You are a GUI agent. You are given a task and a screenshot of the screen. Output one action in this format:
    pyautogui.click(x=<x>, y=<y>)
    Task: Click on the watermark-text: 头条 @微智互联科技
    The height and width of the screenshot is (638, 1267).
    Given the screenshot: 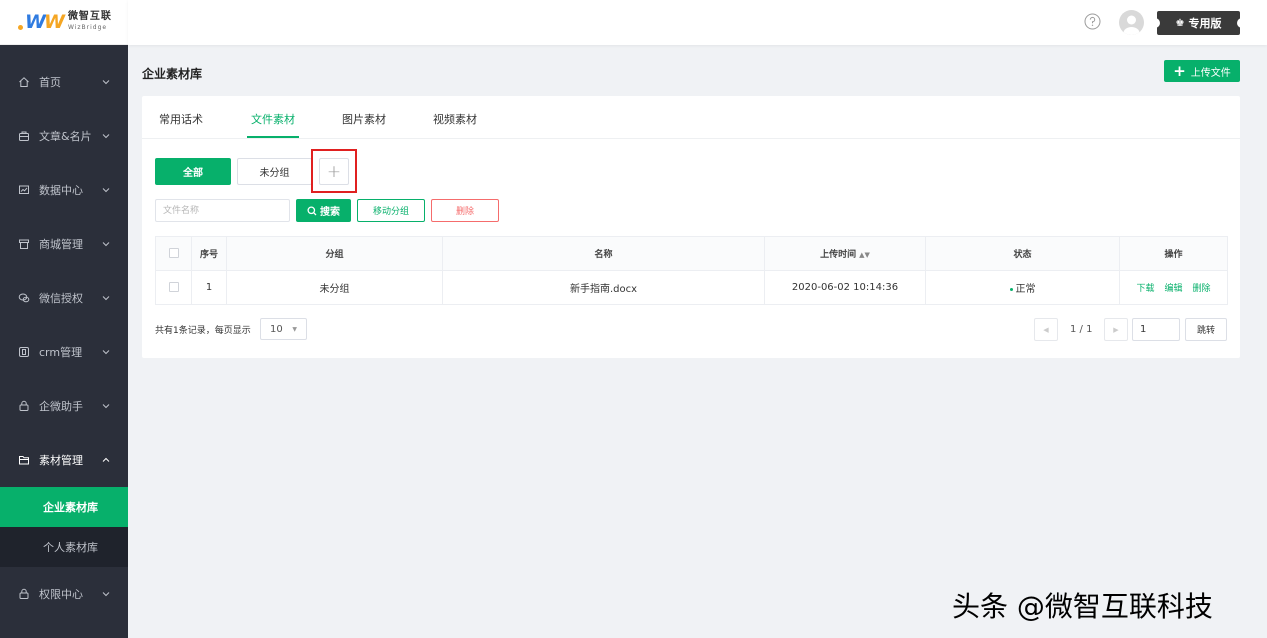 What is the action you would take?
    pyautogui.click(x=1082, y=606)
    